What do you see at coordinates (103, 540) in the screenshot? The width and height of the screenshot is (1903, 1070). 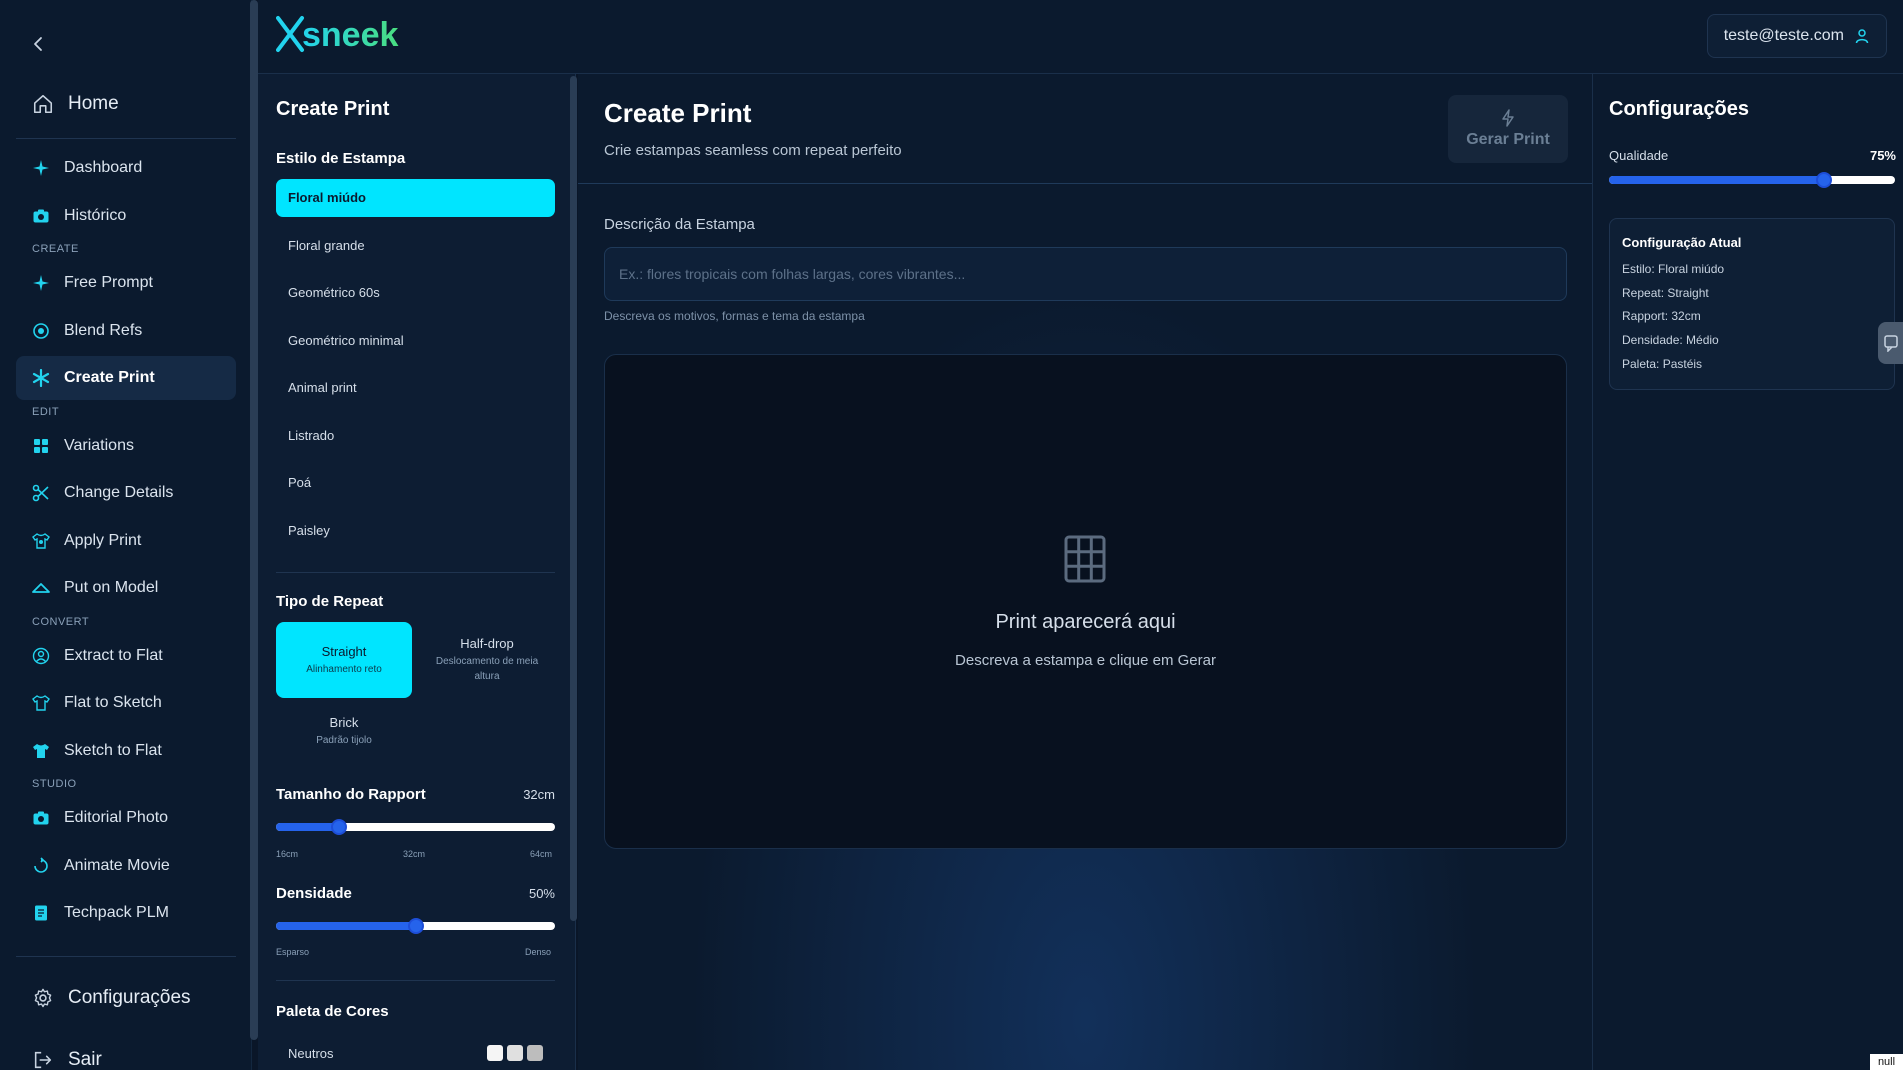 I see `sidebar-item-label: Apply Print` at bounding box center [103, 540].